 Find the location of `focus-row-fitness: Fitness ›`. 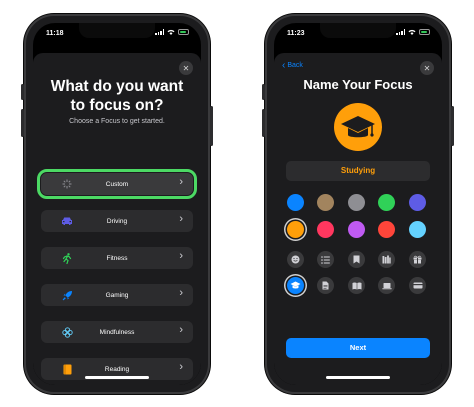

focus-row-fitness: Fitness › is located at coordinates (117, 258).